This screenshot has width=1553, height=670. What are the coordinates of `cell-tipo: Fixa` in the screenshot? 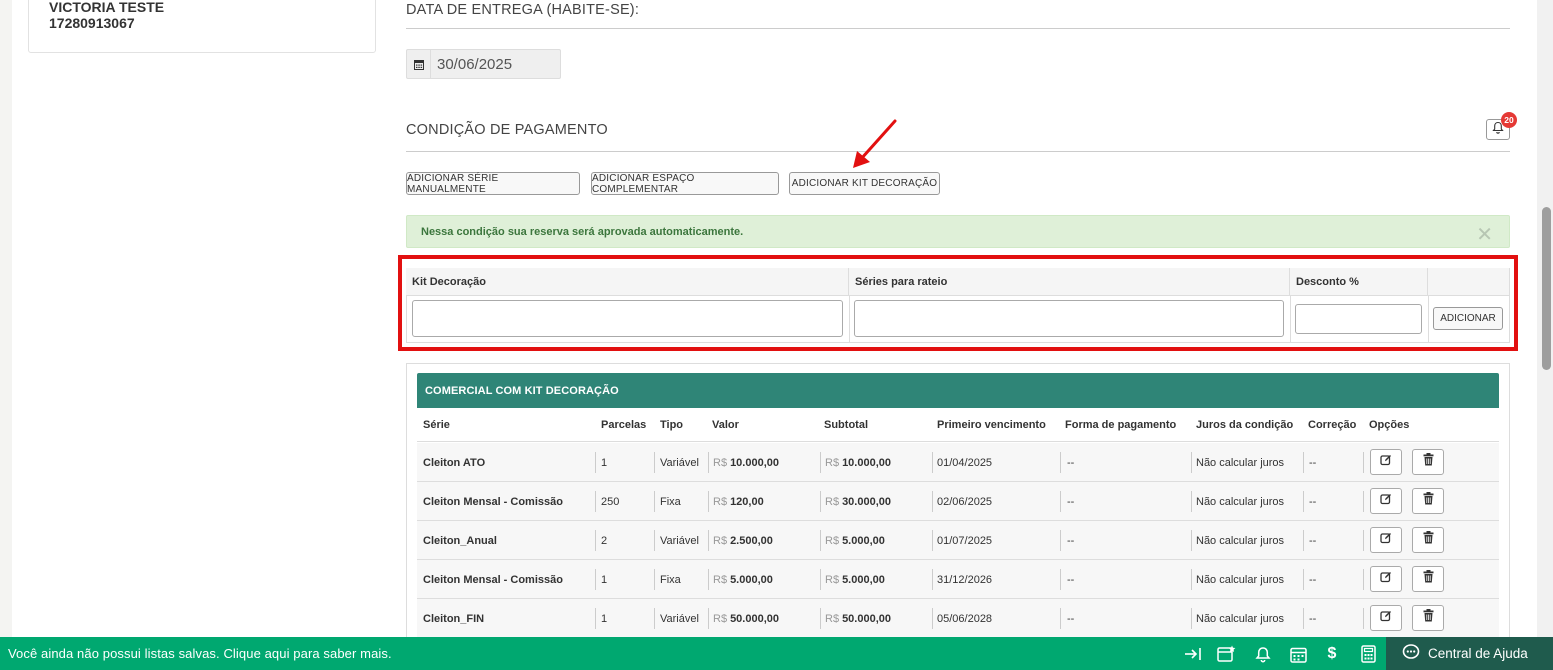 It's located at (670, 501).